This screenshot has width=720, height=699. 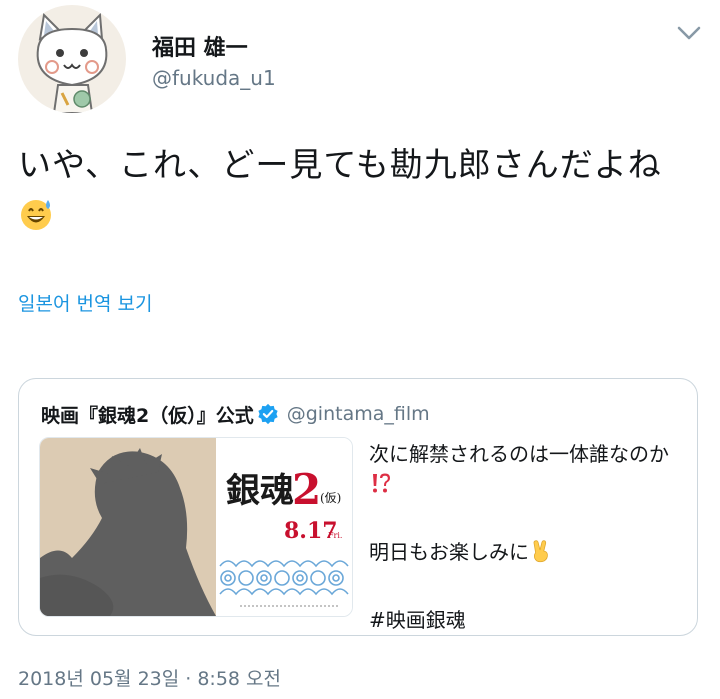 I want to click on quoted-media-image: 銀魂 2 (仮) 8.17 Fri., so click(x=196, y=527).